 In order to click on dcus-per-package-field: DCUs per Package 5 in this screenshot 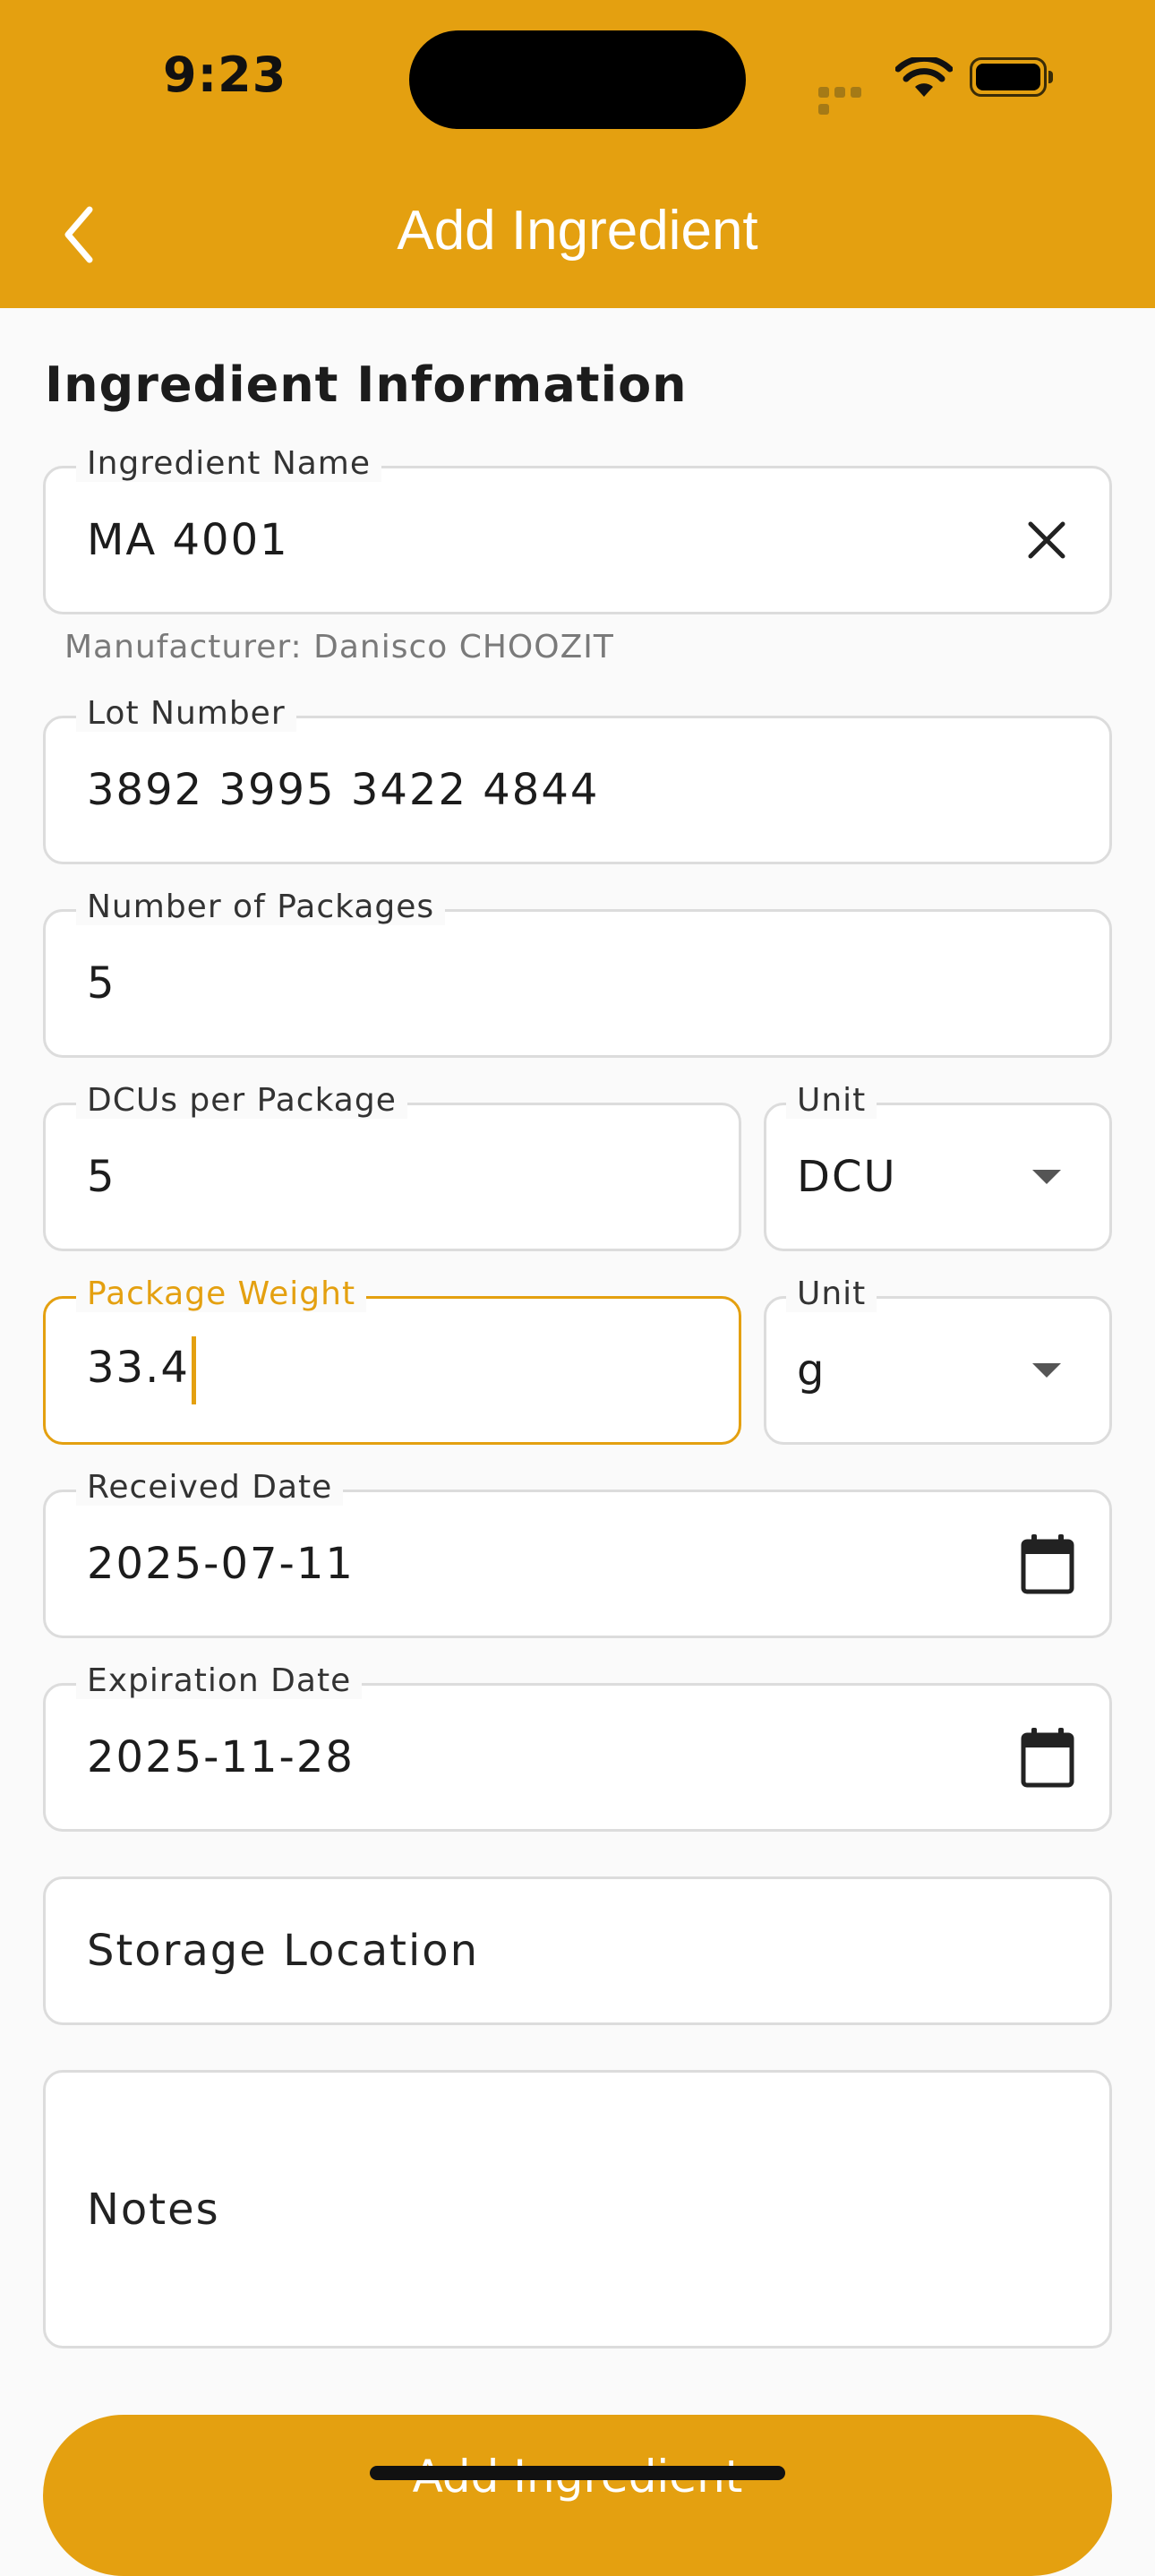, I will do `click(392, 1166)`.